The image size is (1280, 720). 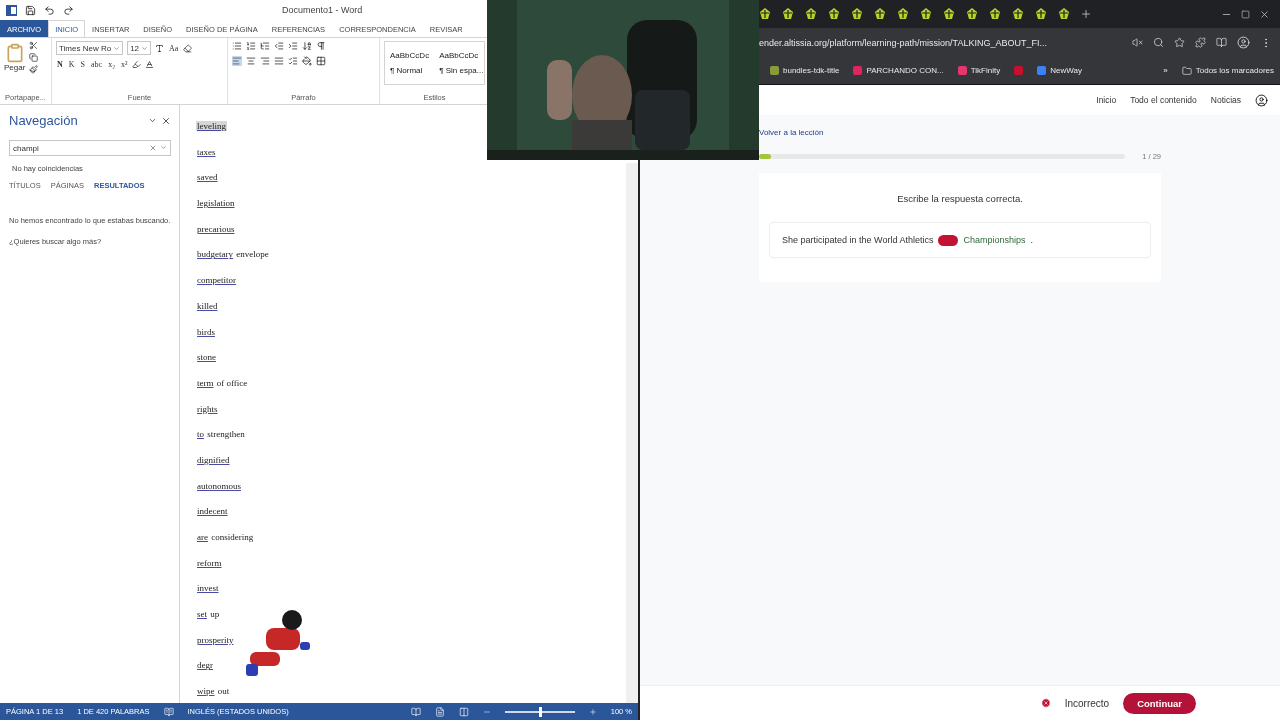 I want to click on borders-icon, so click(x=321, y=61).